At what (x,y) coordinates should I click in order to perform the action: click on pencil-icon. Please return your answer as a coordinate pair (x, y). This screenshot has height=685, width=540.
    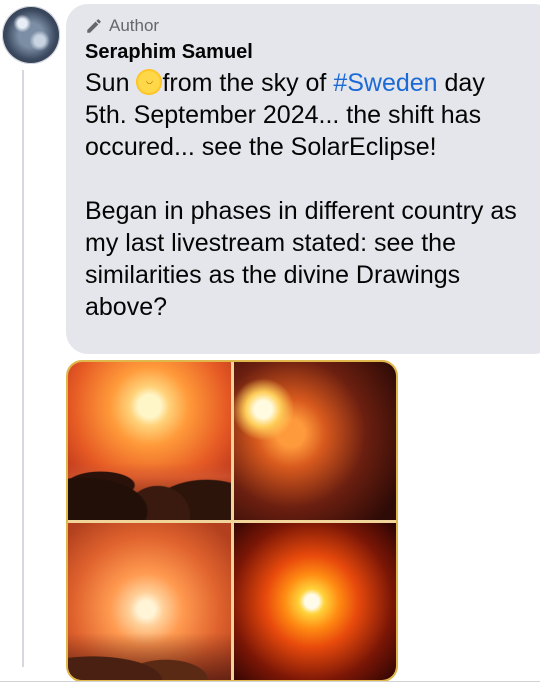
    Looking at the image, I should click on (94, 26).